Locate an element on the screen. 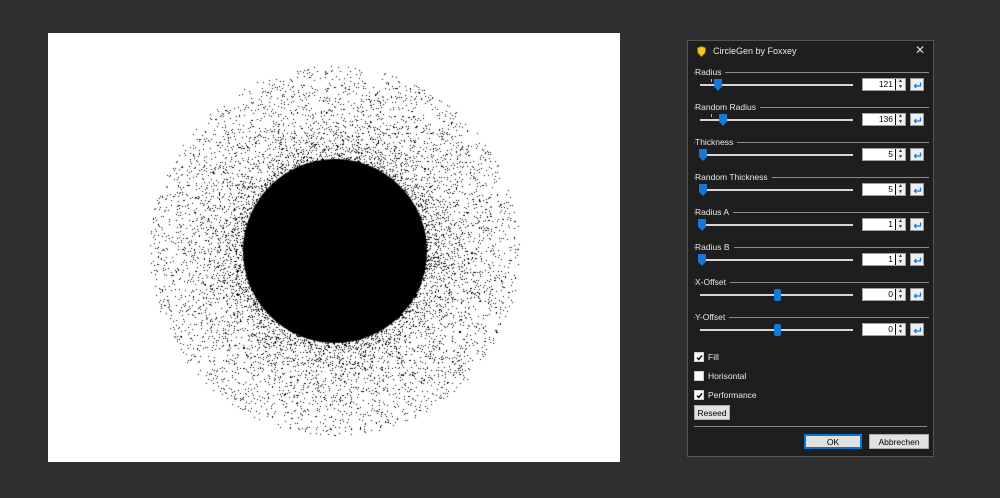 Image resolution: width=1000 pixels, height=498 pixels. horisontal-checkbox-box is located at coordinates (699, 376).